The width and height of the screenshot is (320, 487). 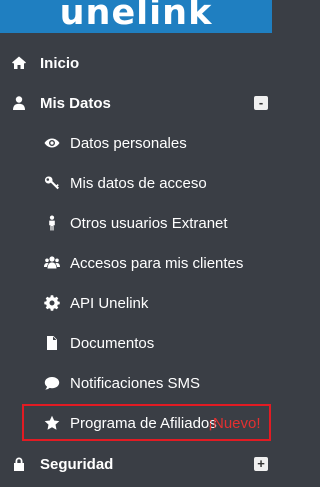 I want to click on menu-item-seguridad: Seguridad +, so click(x=136, y=465).